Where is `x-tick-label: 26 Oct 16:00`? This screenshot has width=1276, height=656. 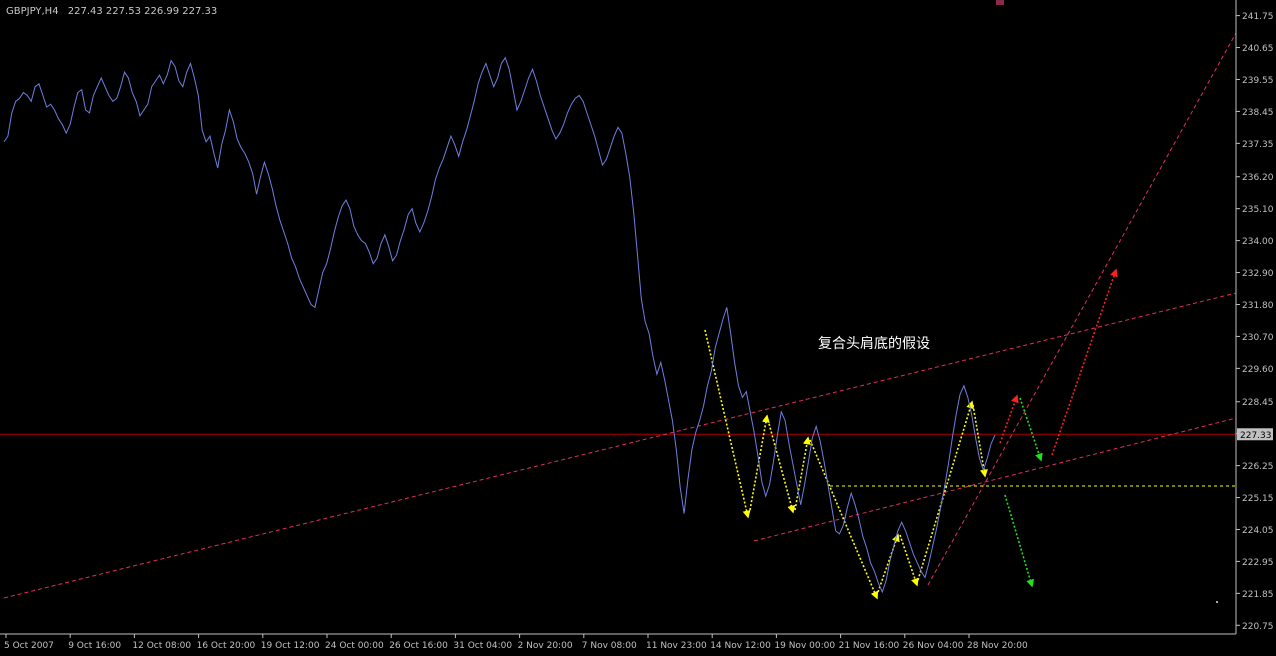
x-tick-label: 26 Oct 16:00 is located at coordinates (418, 646).